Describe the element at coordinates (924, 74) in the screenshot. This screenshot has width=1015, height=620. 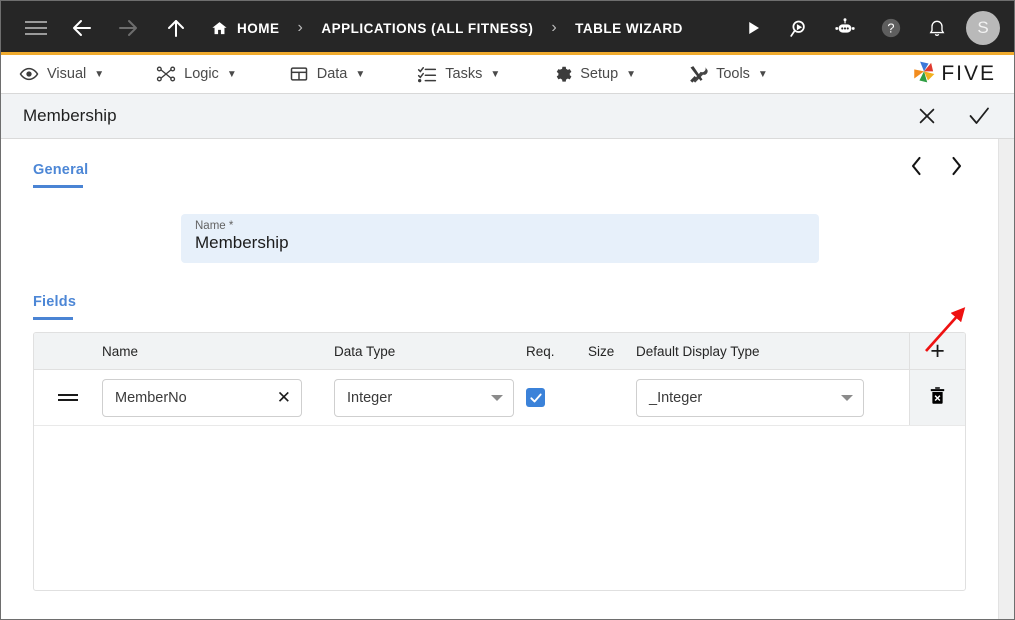
I see `five-pinwheel-icon` at that location.